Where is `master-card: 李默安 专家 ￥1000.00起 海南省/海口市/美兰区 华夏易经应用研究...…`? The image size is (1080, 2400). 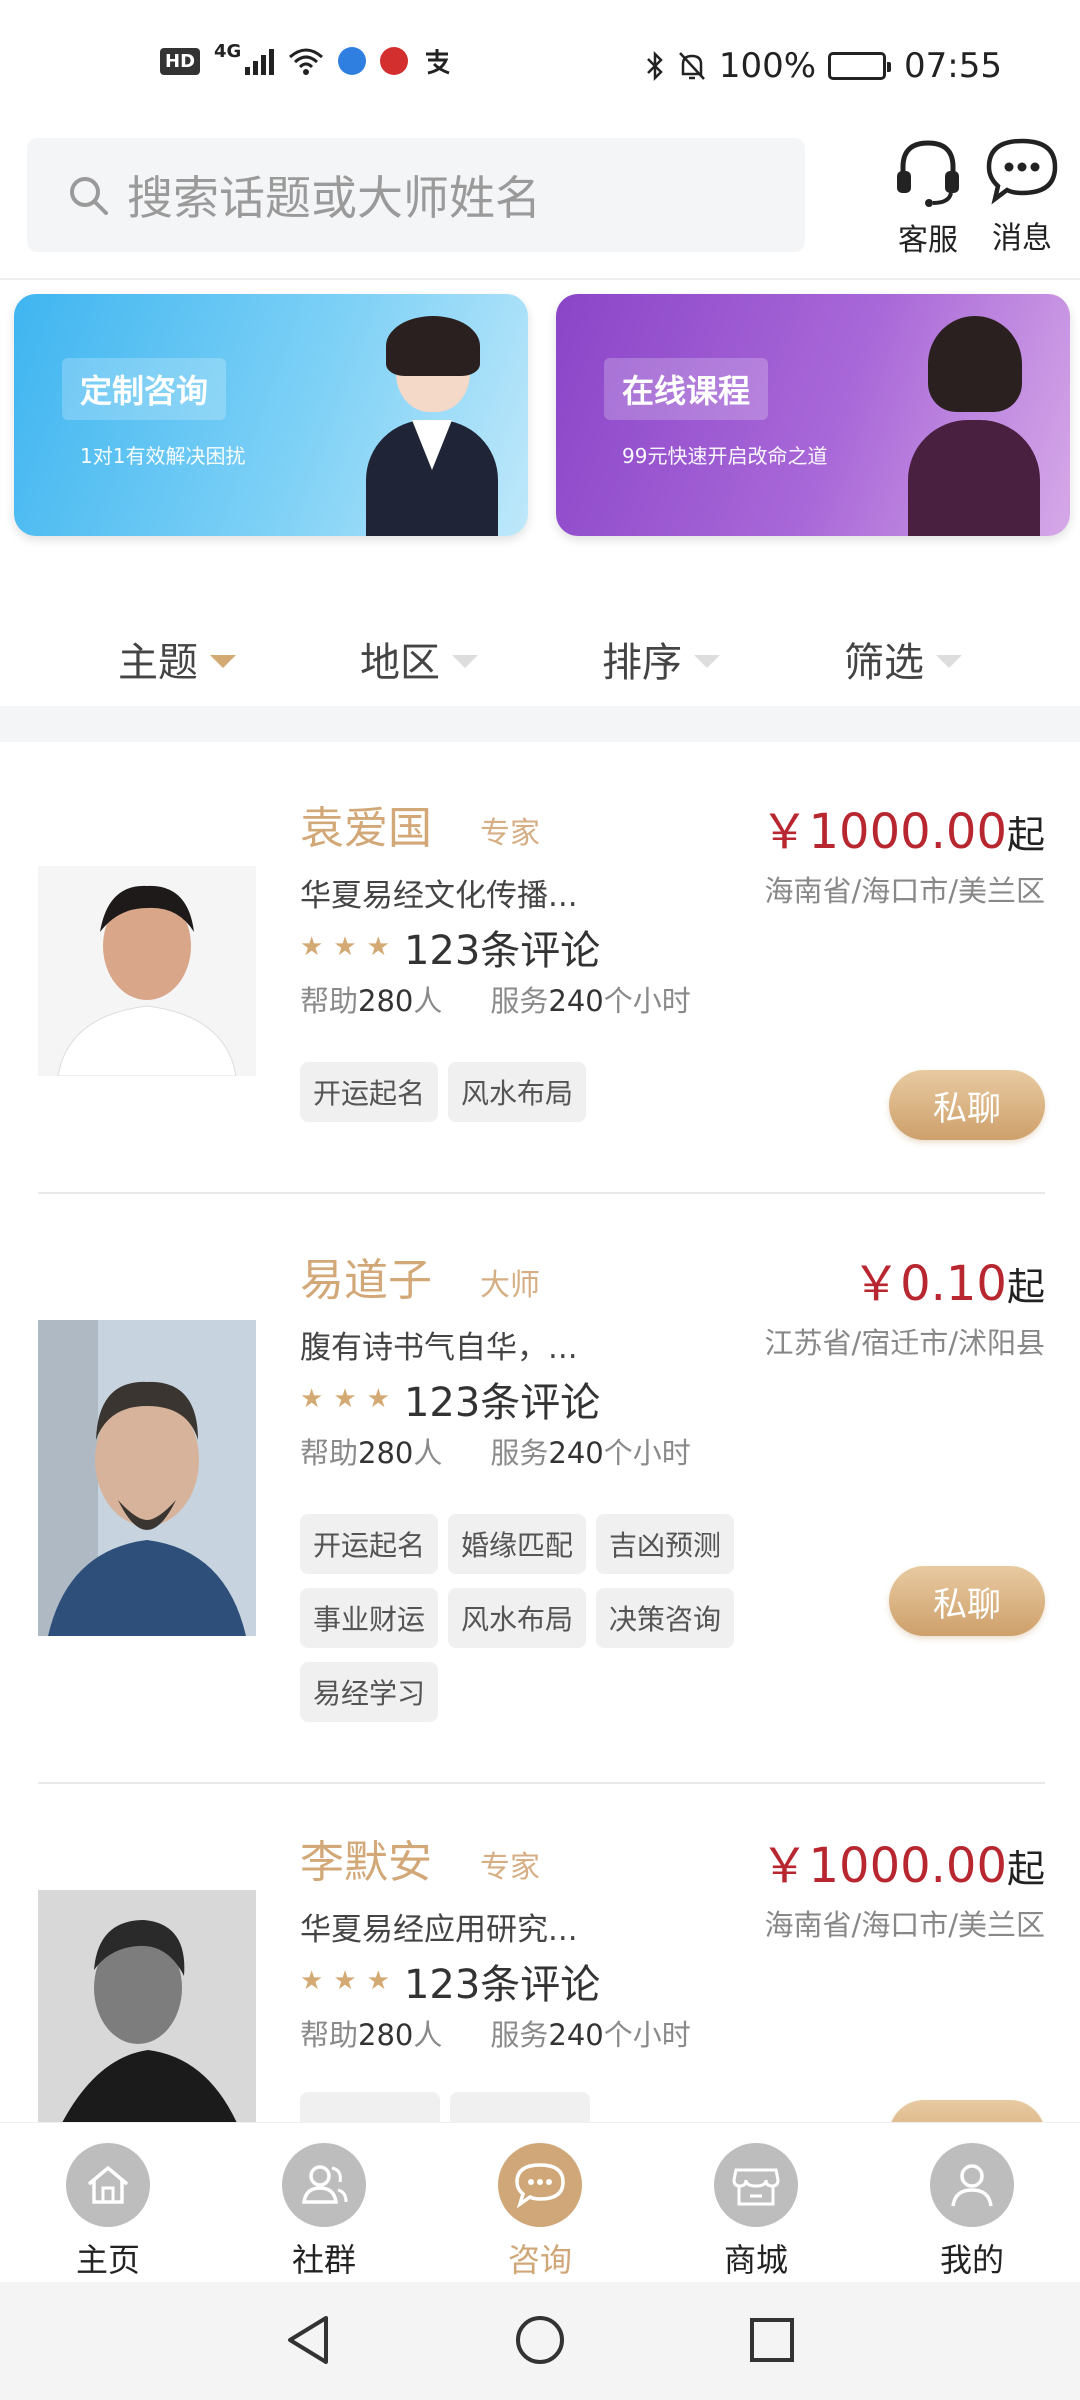 master-card: 李默安 专家 ￥1000.00起 海南省/海口市/美兰区 华夏易经应用研究...… is located at coordinates (541, 1953).